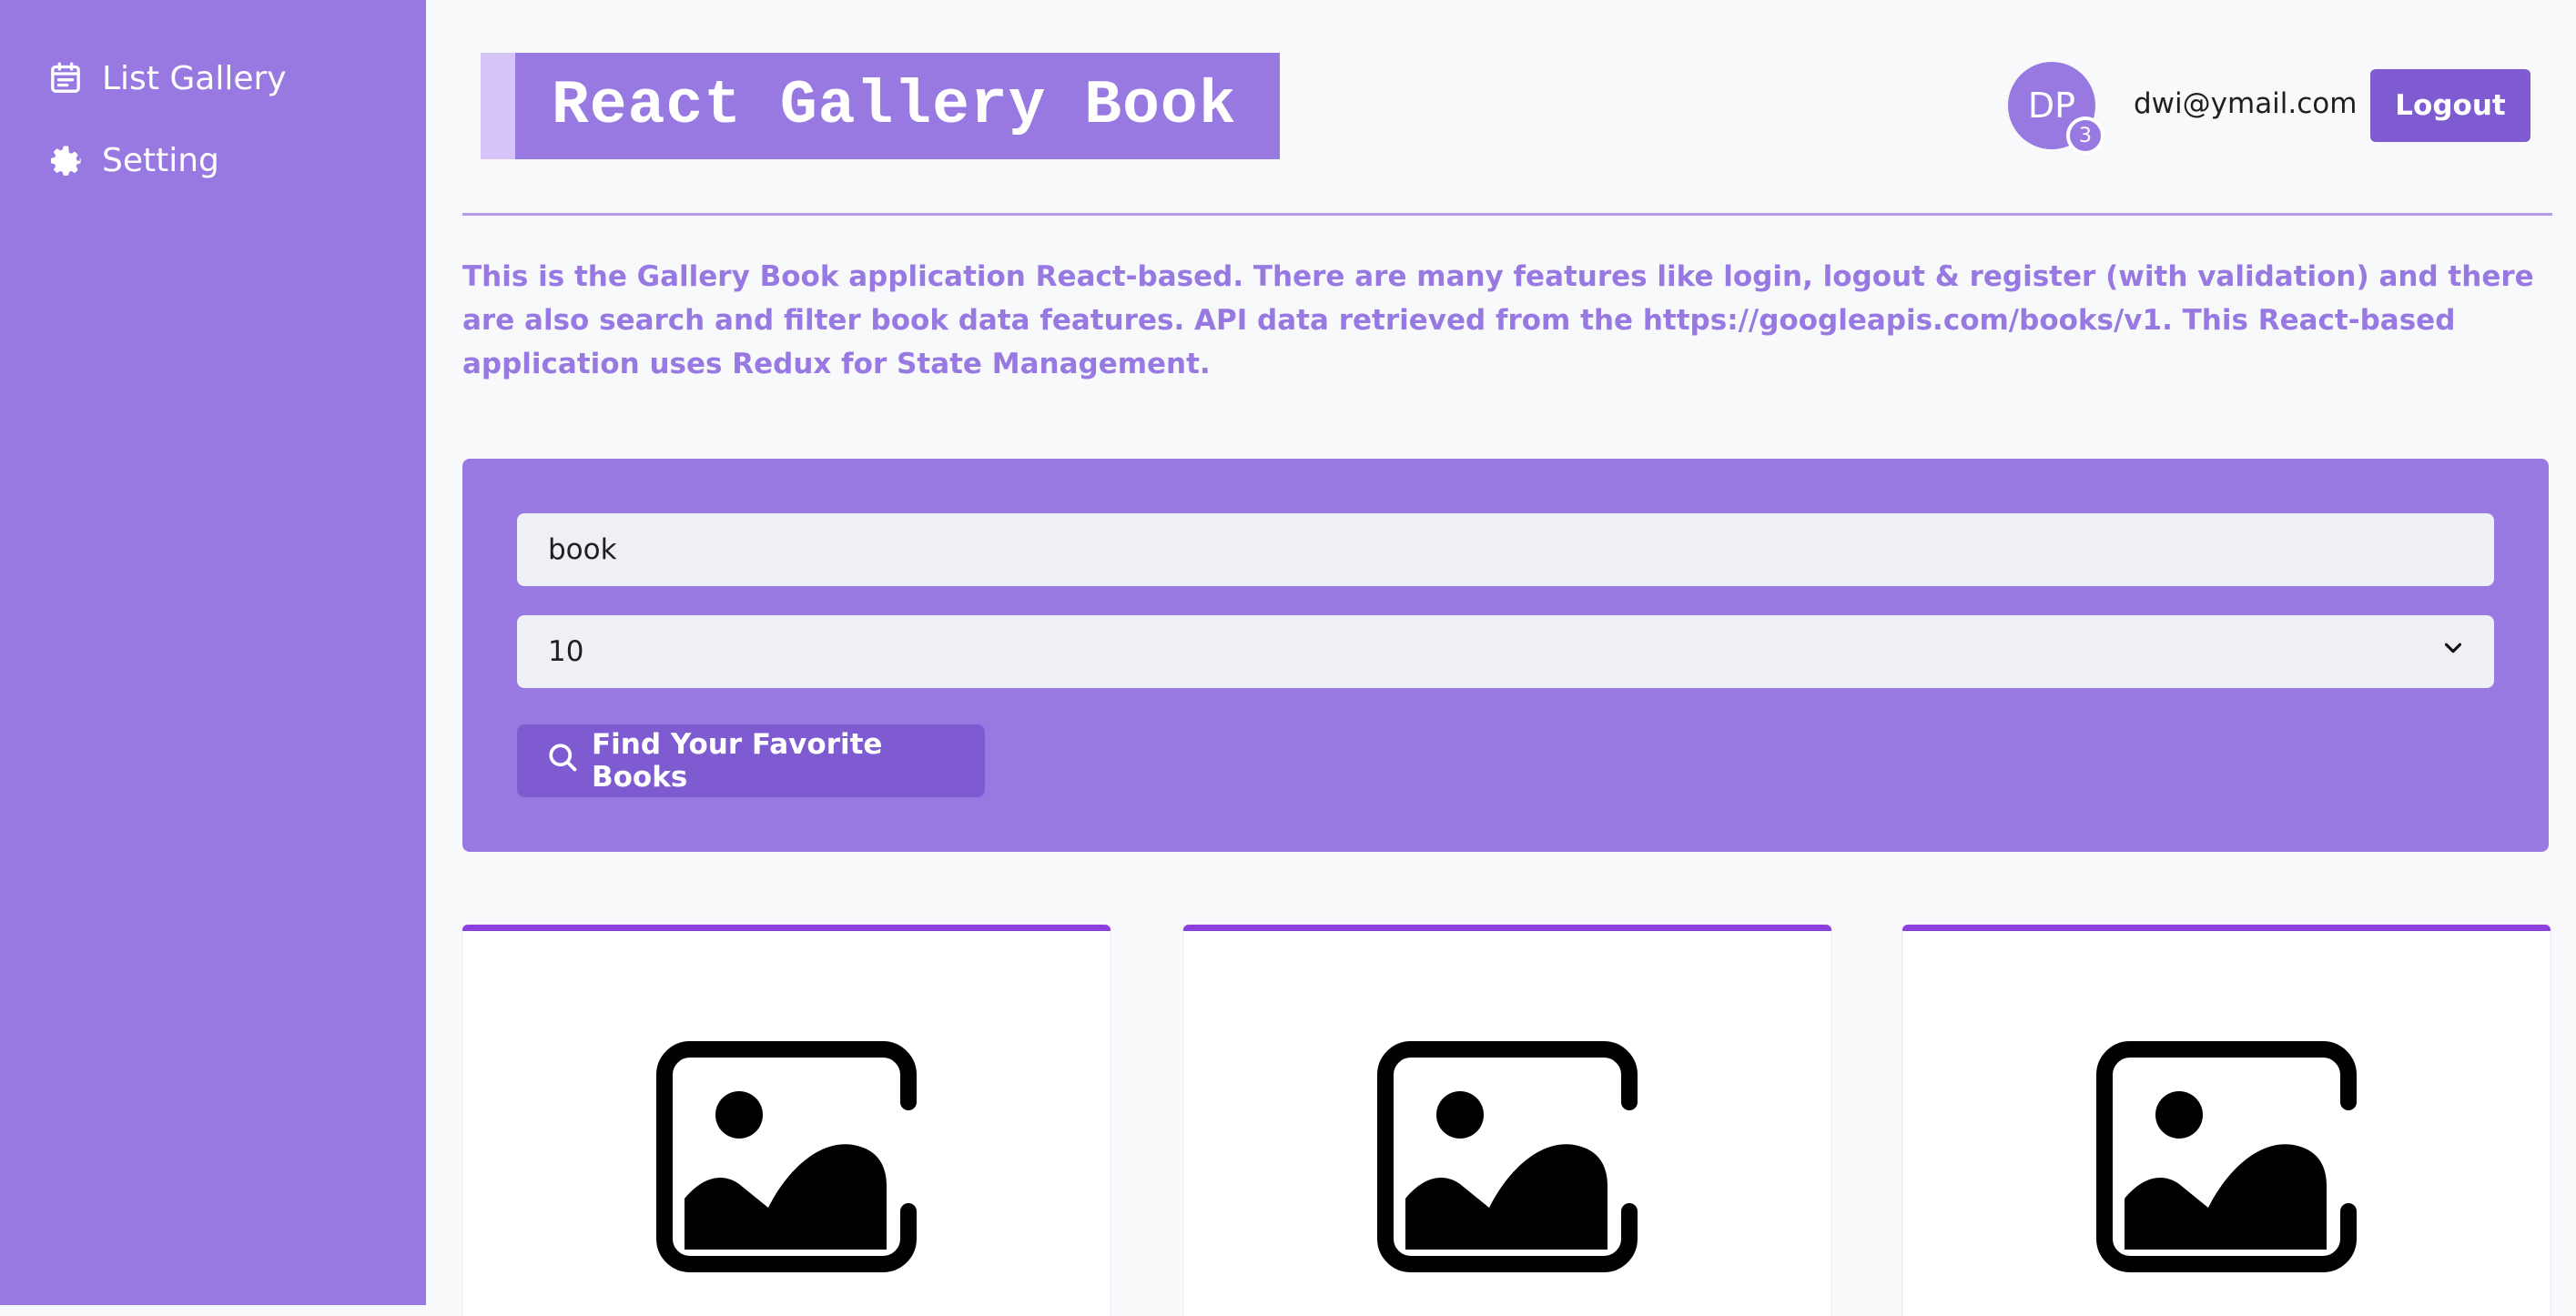  I want to click on logout-button: Logout, so click(2450, 105).